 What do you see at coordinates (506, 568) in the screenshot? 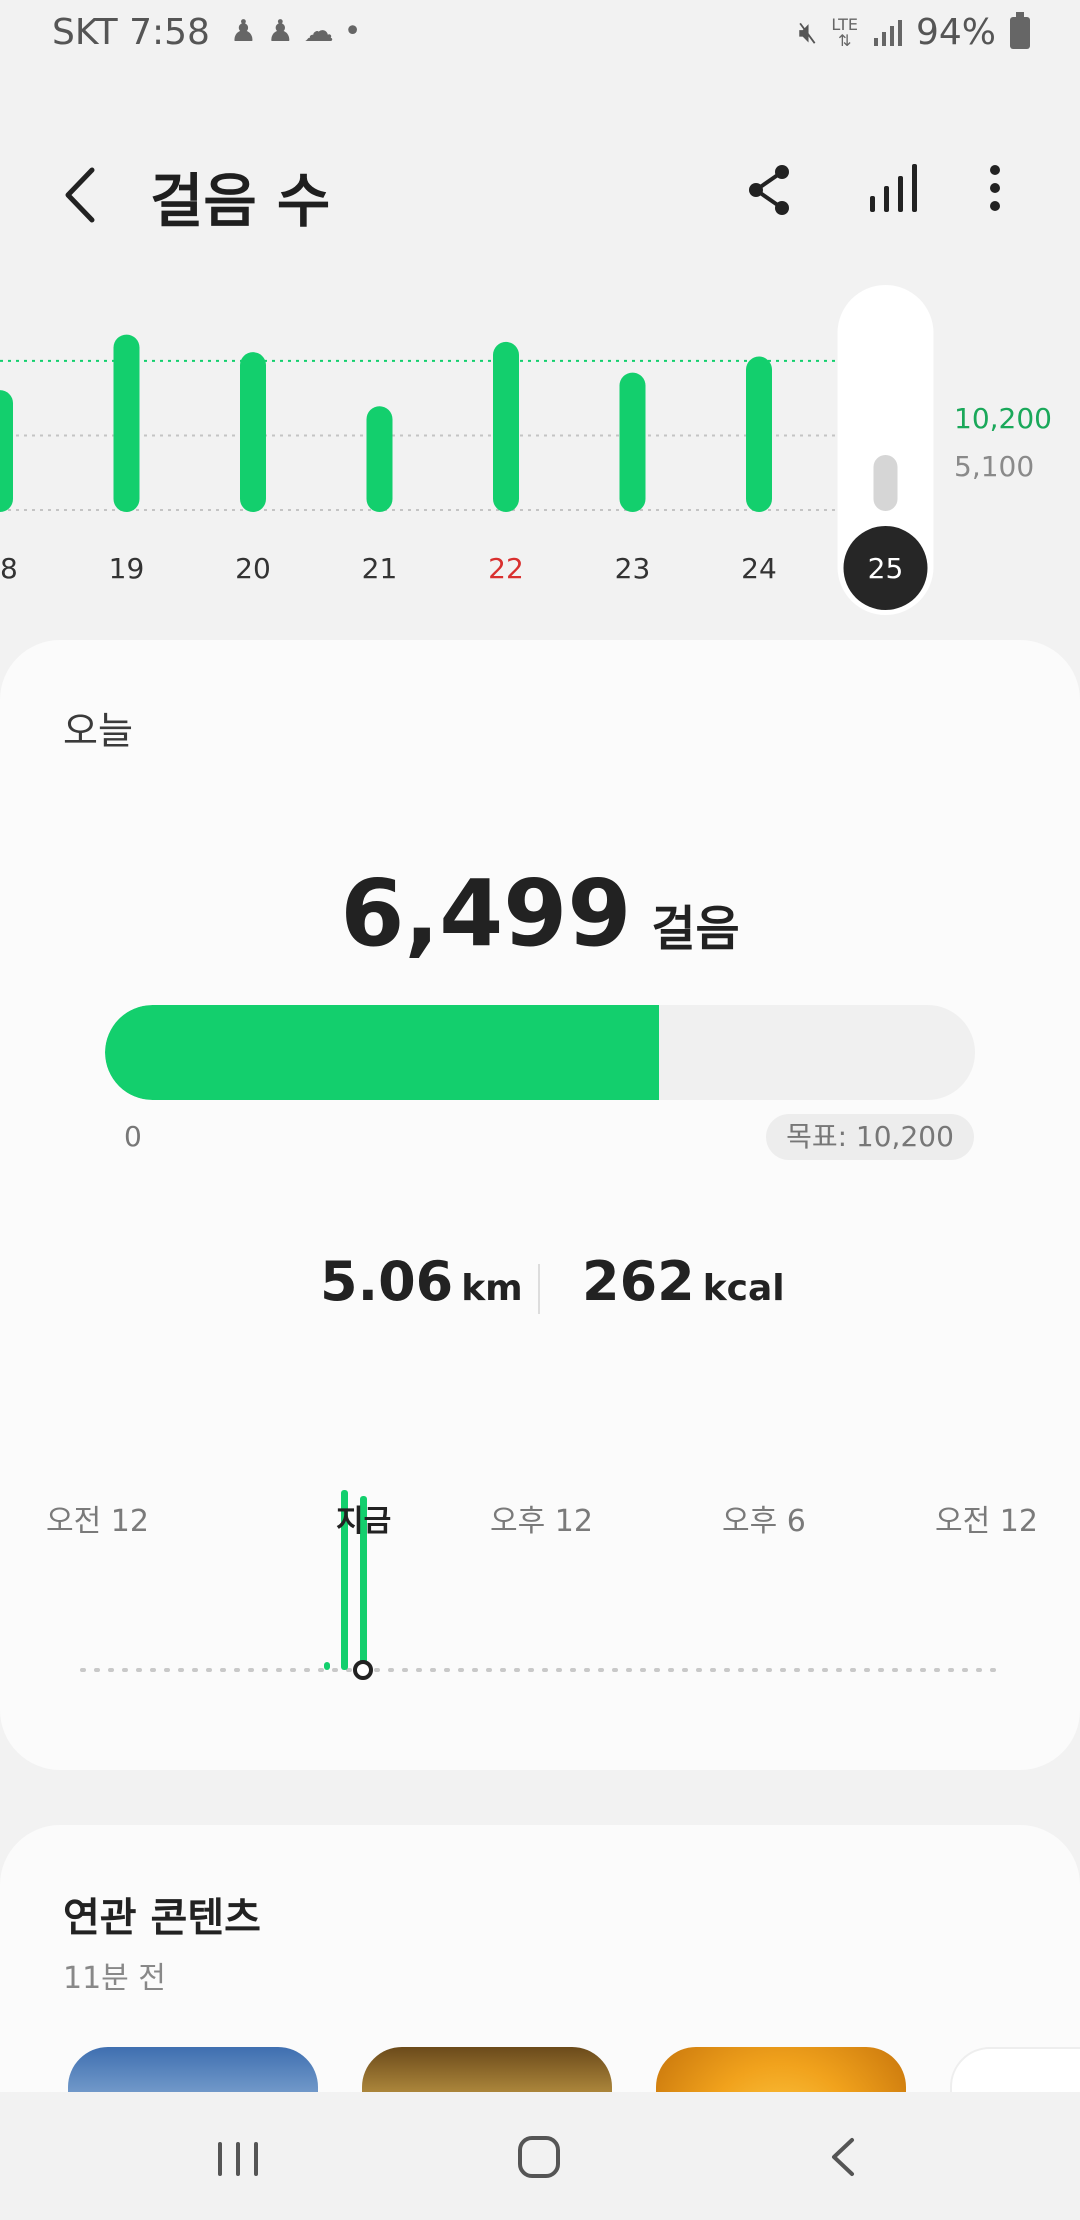
I see `day-label-22: 22` at bounding box center [506, 568].